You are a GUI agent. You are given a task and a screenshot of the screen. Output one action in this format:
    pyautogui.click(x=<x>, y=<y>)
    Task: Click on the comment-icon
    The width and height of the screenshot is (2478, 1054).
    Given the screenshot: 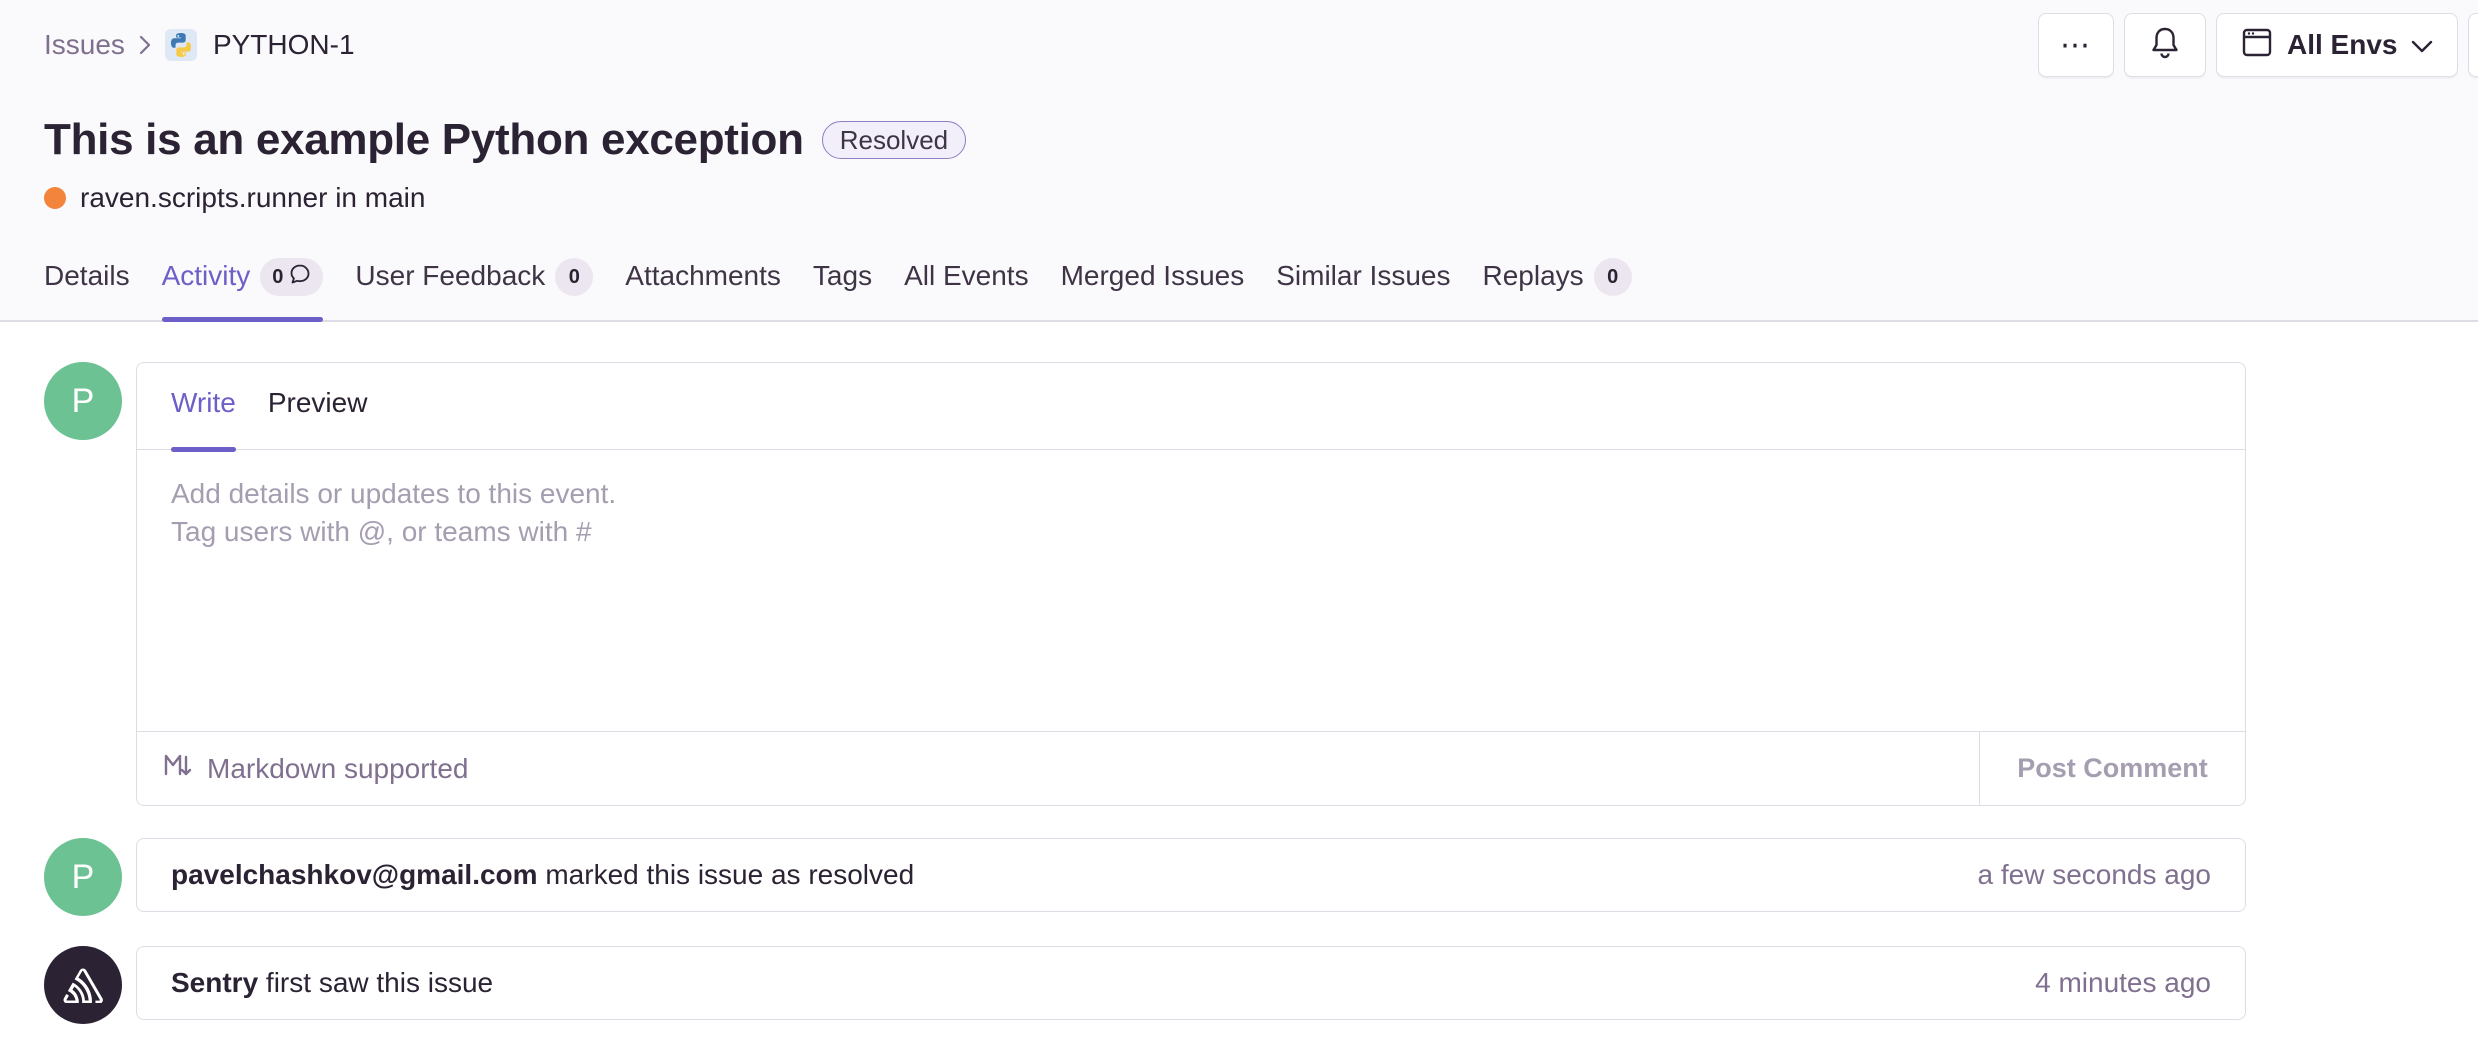 What is the action you would take?
    pyautogui.click(x=300, y=277)
    